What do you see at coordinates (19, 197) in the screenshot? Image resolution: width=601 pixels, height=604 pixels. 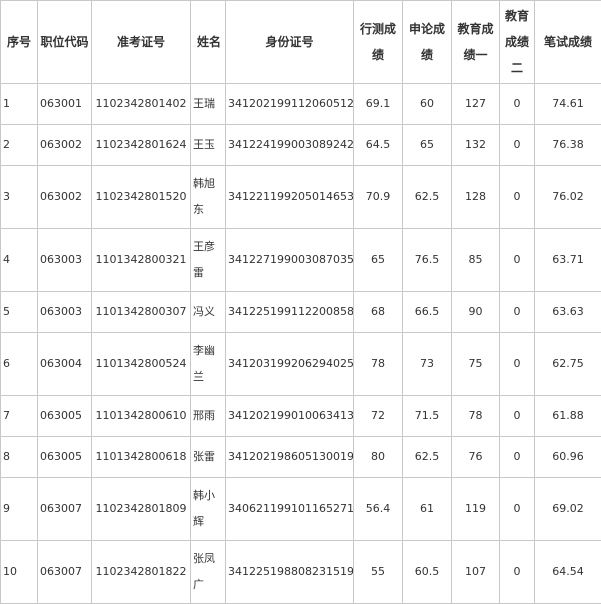 I see `cell-seq: 3` at bounding box center [19, 197].